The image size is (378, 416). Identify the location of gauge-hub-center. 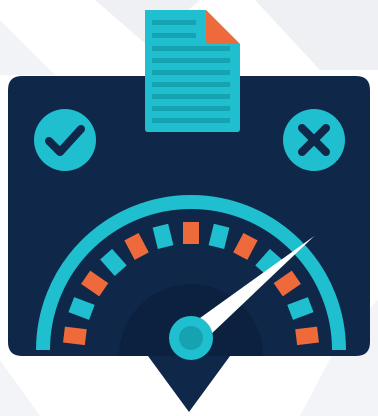
(191, 338).